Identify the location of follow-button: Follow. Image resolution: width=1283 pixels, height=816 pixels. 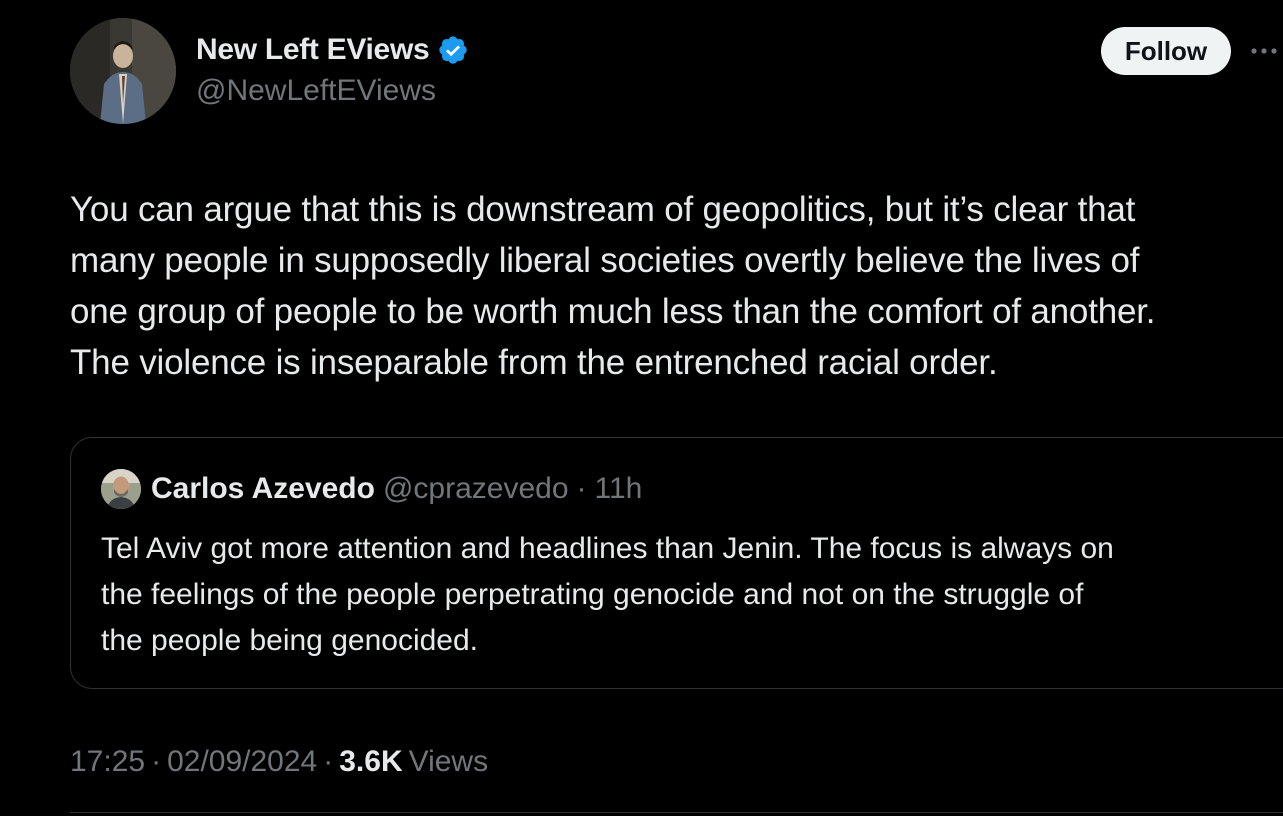
(1166, 51).